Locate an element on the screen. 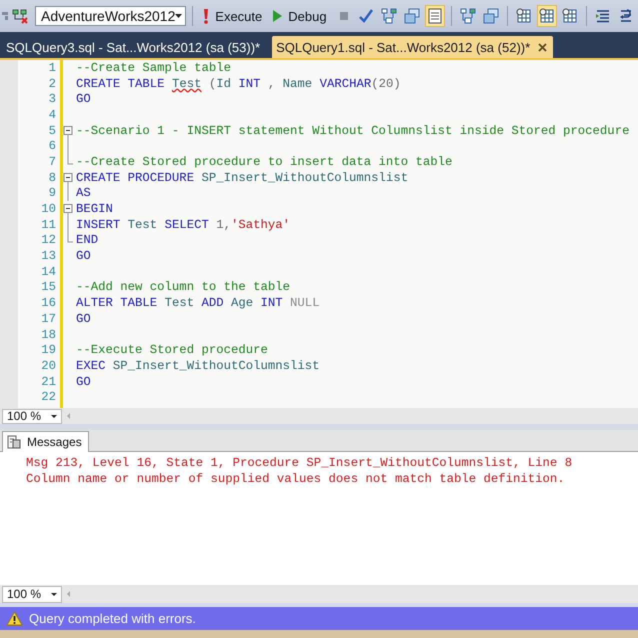  line-number: 17 is located at coordinates (48, 319).